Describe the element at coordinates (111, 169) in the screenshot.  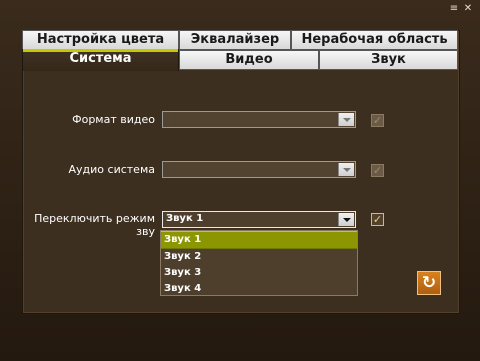
I see `audio-system-label: Аудио система` at that location.